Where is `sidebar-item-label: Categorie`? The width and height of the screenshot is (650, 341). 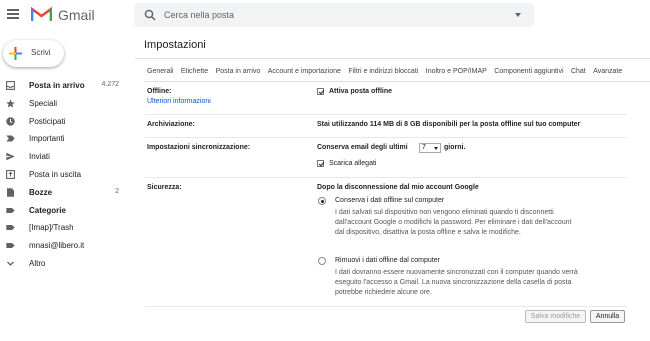
sidebar-item-label: Categorie is located at coordinates (47, 210).